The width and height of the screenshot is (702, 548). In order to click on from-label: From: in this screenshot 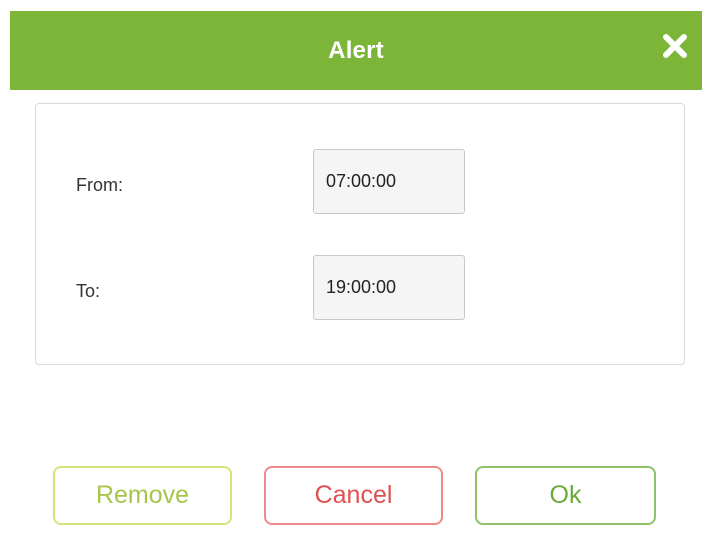, I will do `click(99, 185)`.